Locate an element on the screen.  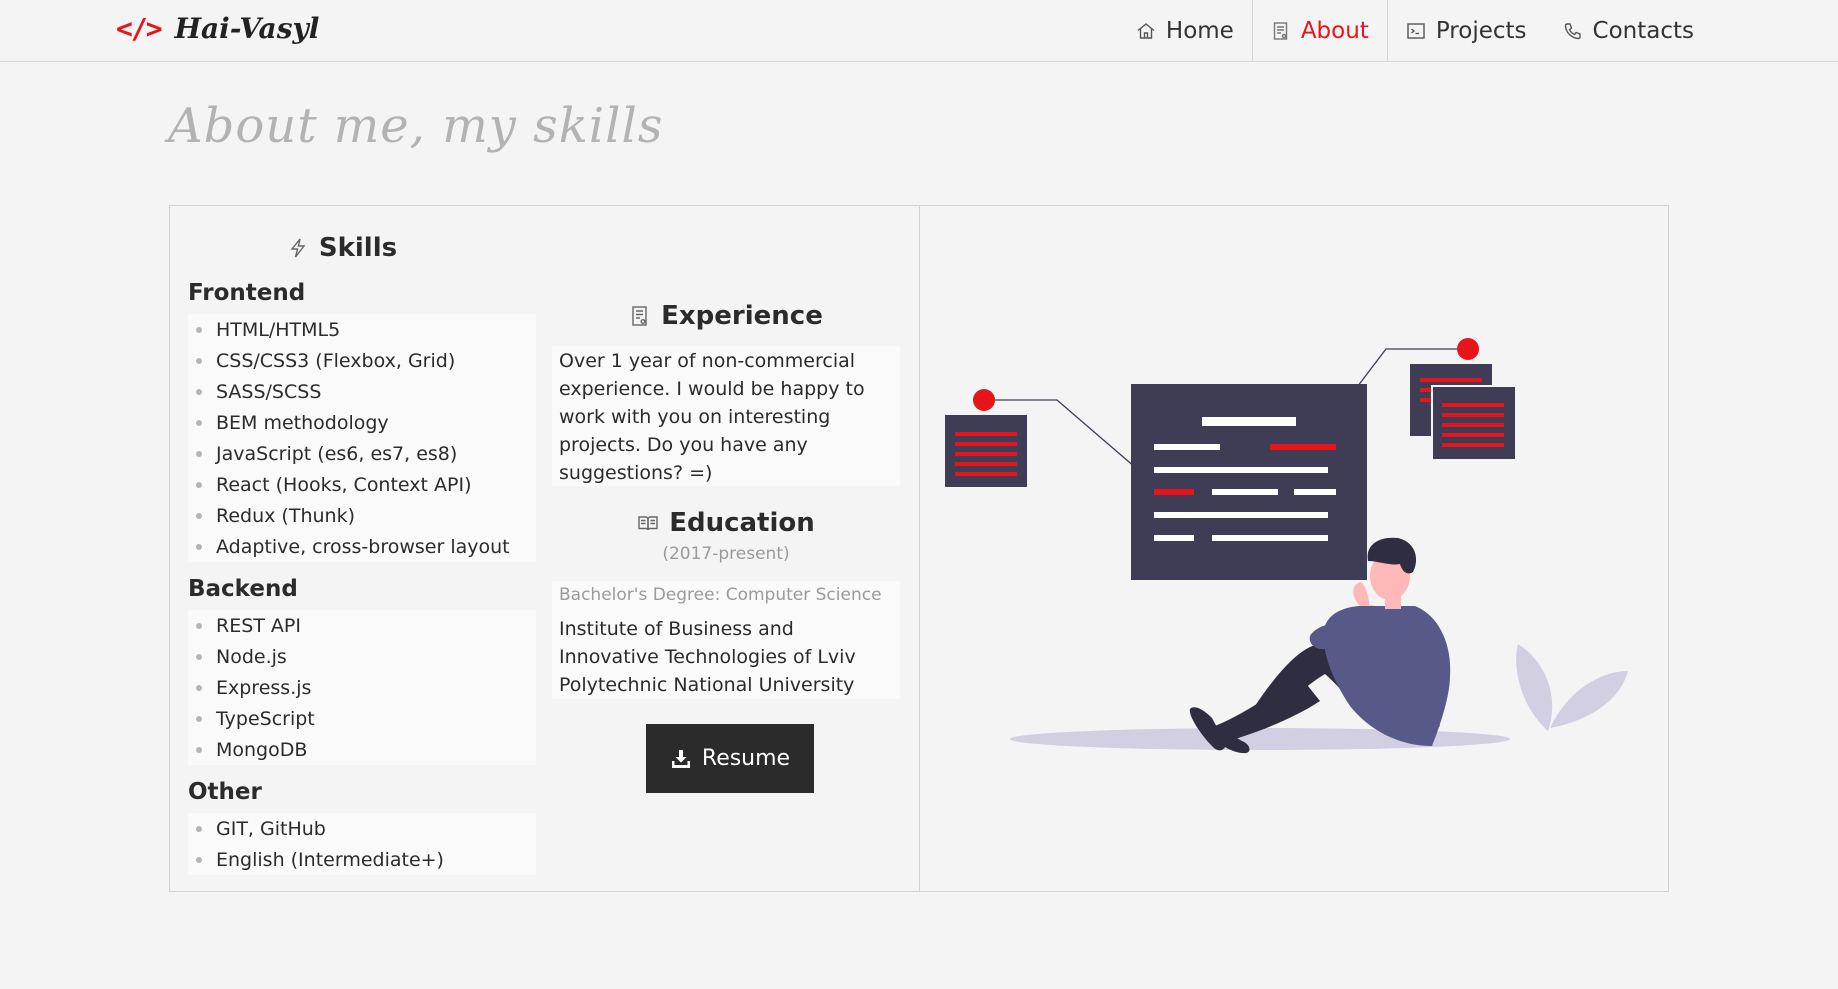
lightning-icon is located at coordinates (298, 248).